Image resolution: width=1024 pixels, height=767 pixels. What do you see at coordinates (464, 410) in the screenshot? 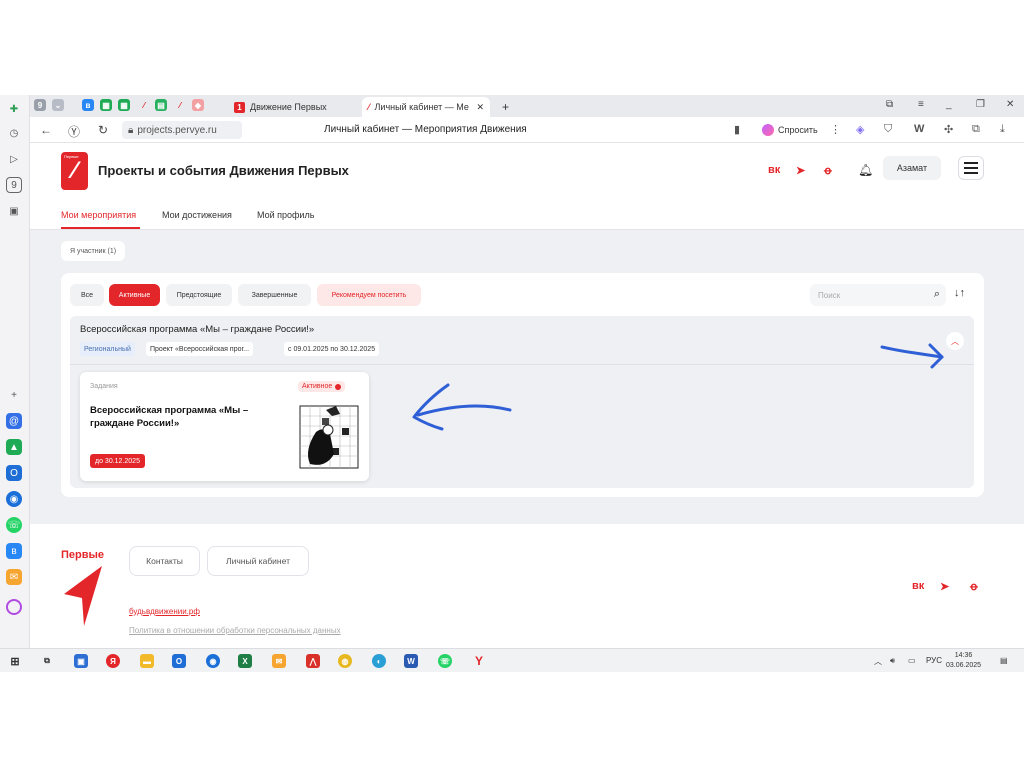
I see `annotation-arrow-left` at bounding box center [464, 410].